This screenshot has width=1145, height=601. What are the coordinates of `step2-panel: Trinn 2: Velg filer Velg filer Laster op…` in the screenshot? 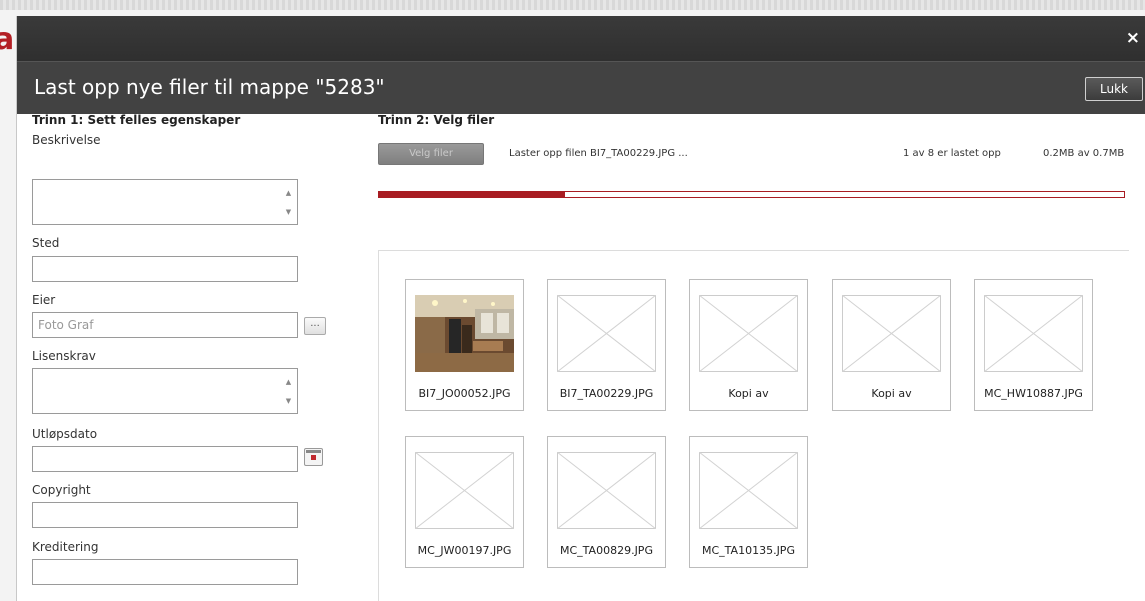 It's located at (753, 163).